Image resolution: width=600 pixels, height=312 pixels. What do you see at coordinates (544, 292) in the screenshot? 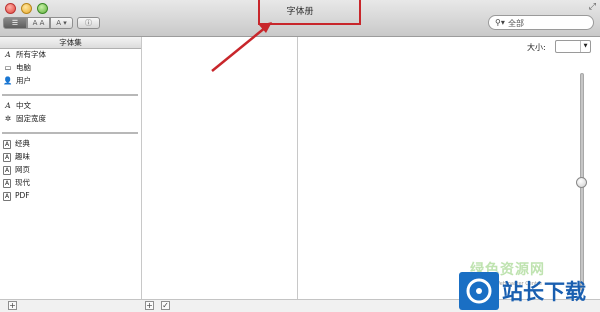
I see `watermark-brand: 站长下载` at bounding box center [544, 292].